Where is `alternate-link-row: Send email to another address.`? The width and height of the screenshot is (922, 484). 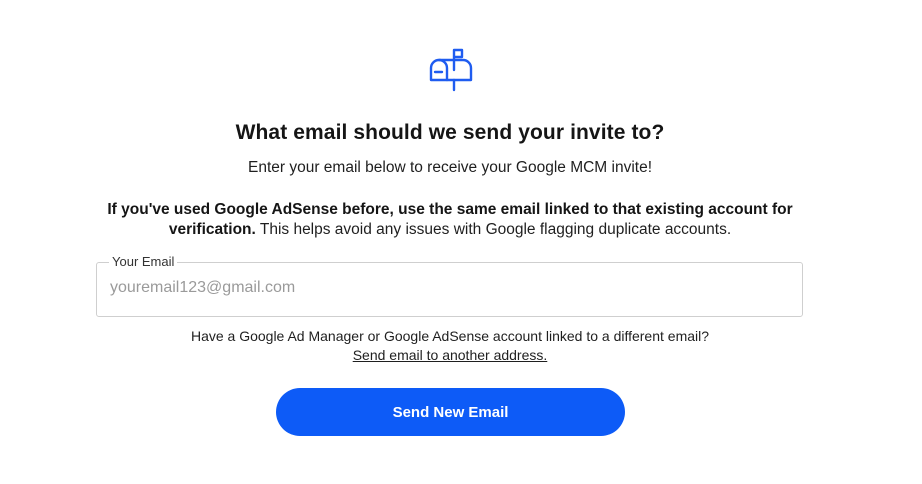 alternate-link-row: Send email to another address. is located at coordinates (450, 355).